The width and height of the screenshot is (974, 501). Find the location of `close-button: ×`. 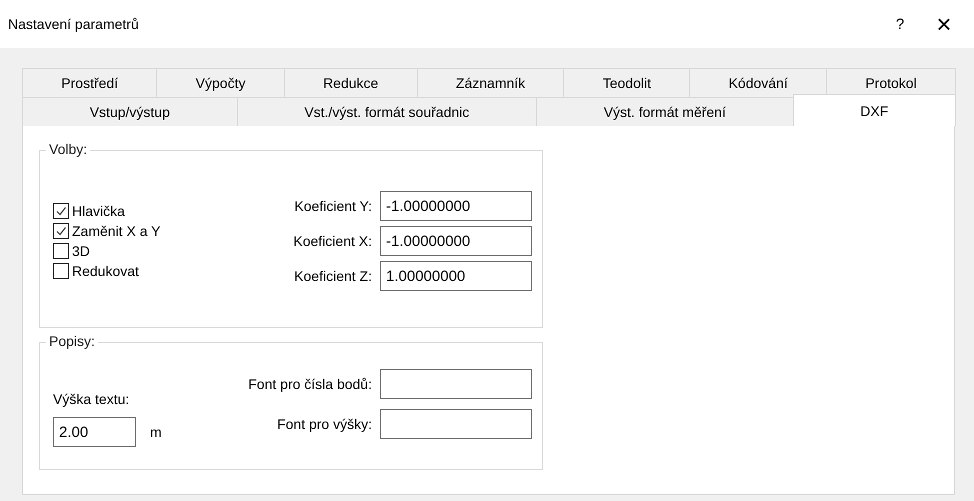

close-button: × is located at coordinates (944, 24).